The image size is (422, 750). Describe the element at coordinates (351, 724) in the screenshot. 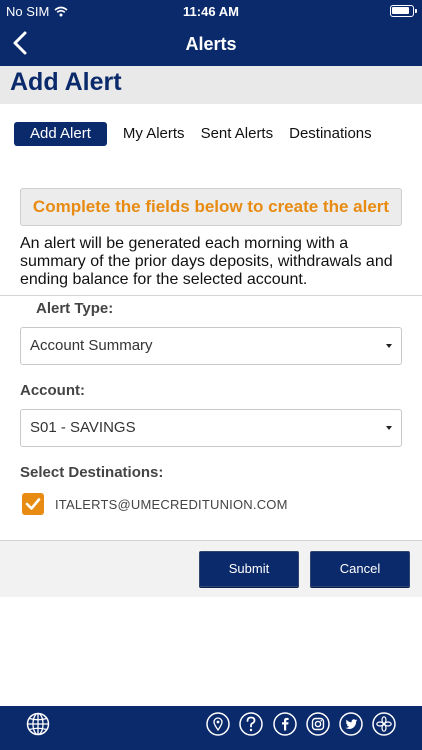

I see `twitter-icon` at that location.